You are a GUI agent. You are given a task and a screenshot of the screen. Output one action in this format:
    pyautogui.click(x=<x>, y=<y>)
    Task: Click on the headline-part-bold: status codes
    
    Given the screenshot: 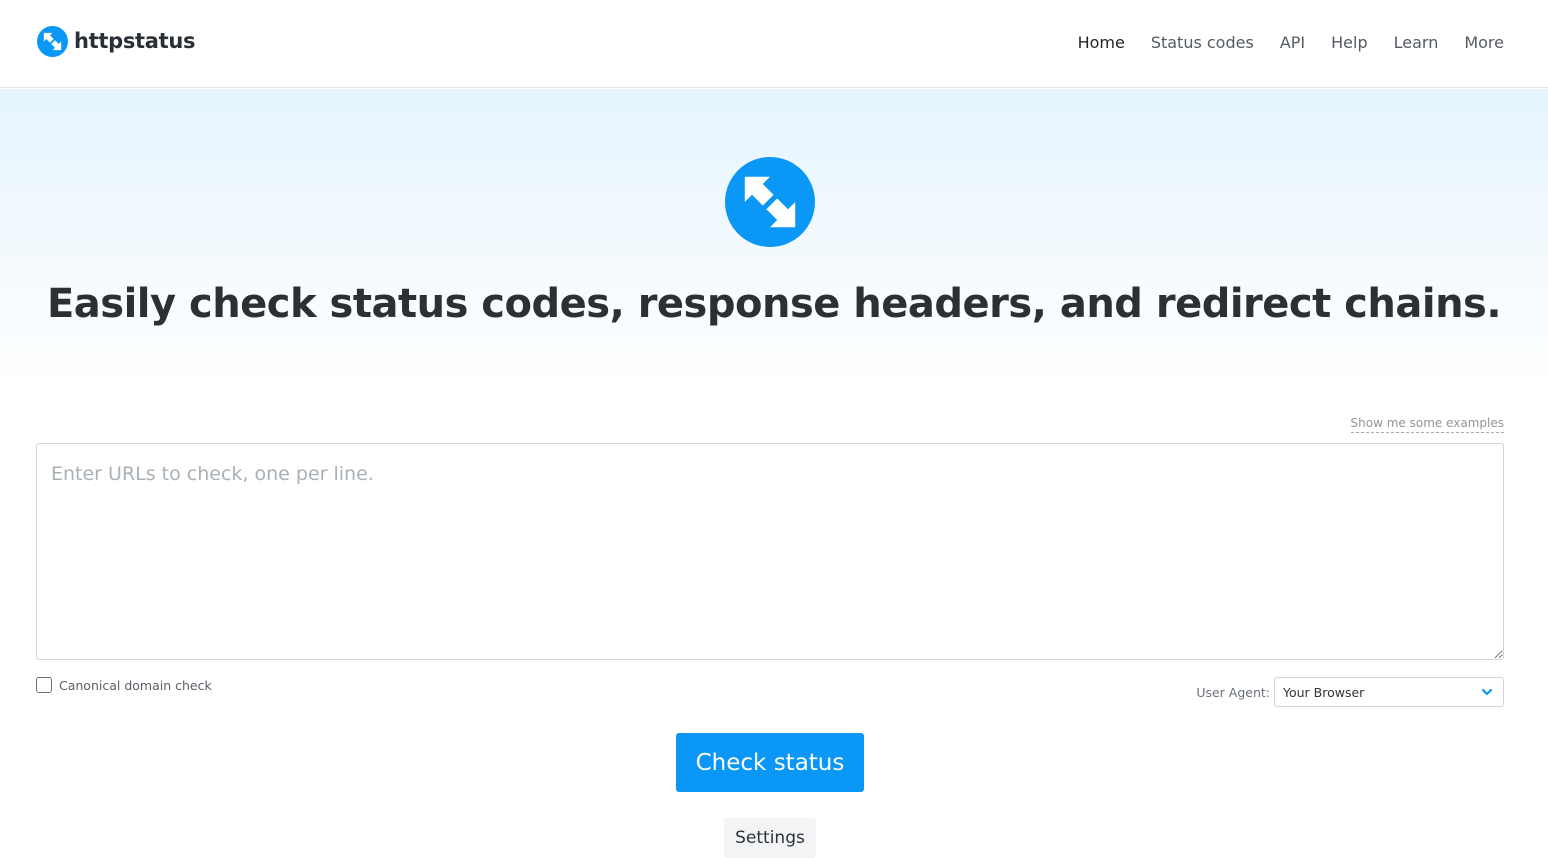 What is the action you would take?
    pyautogui.click(x=470, y=304)
    